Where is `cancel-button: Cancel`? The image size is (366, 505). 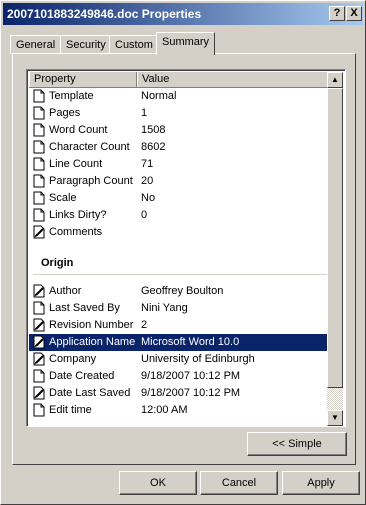 cancel-button: Cancel is located at coordinates (239, 483).